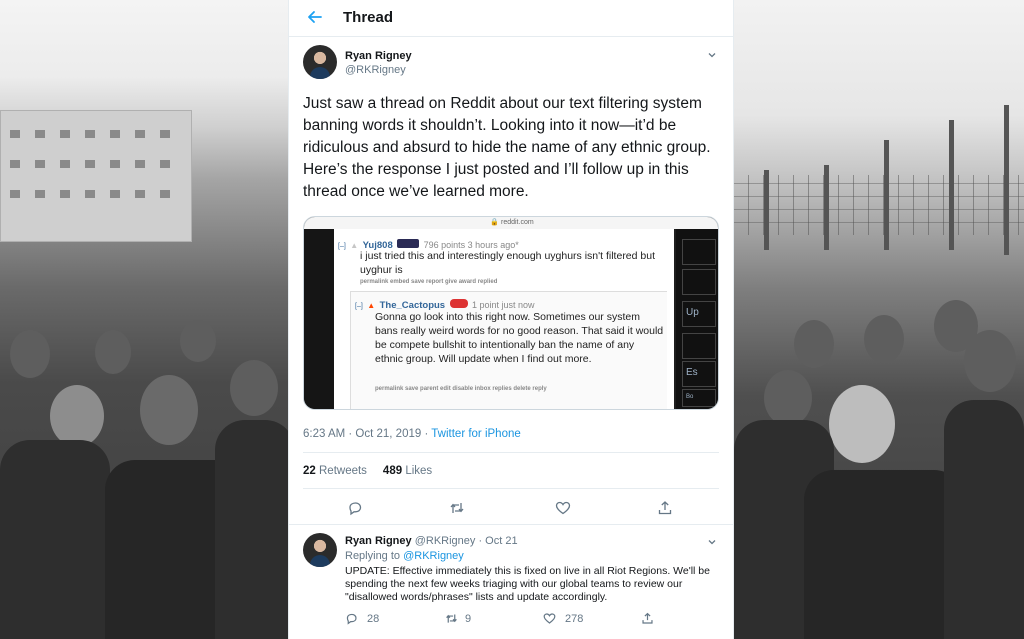 Image resolution: width=1024 pixels, height=639 pixels. What do you see at coordinates (574, 619) in the screenshot?
I see `like-count: 278` at bounding box center [574, 619].